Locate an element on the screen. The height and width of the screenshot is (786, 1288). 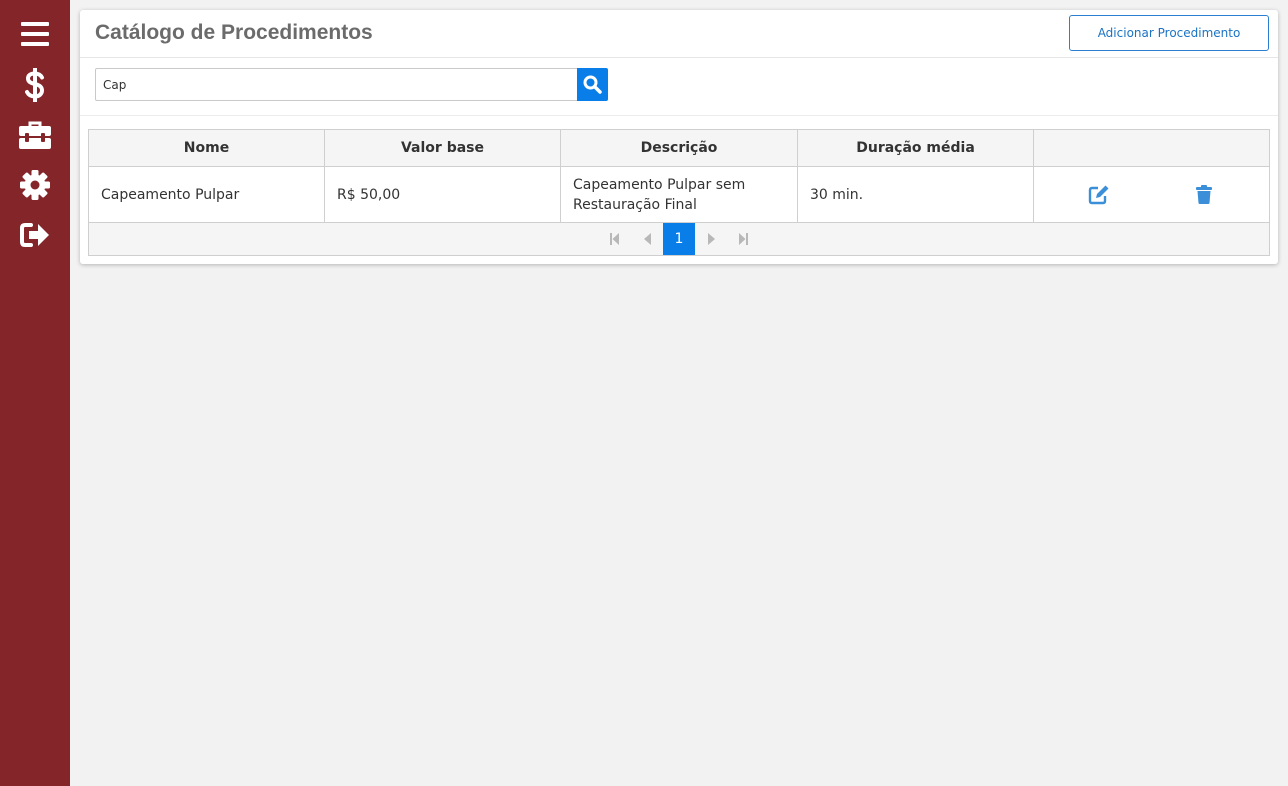
sign-out-icon is located at coordinates (34, 235).